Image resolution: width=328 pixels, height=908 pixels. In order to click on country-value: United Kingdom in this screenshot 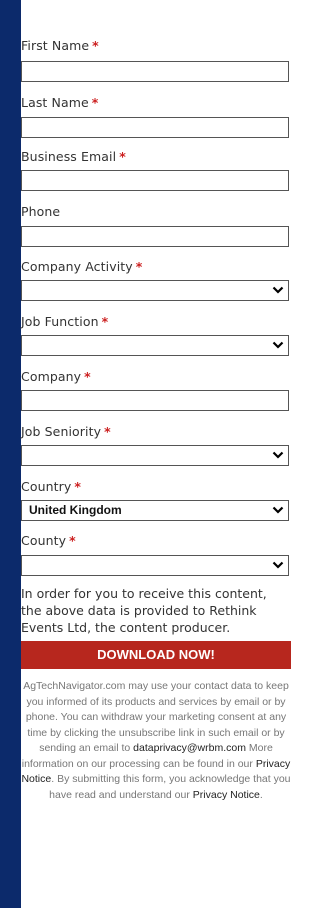, I will do `click(75, 510)`.